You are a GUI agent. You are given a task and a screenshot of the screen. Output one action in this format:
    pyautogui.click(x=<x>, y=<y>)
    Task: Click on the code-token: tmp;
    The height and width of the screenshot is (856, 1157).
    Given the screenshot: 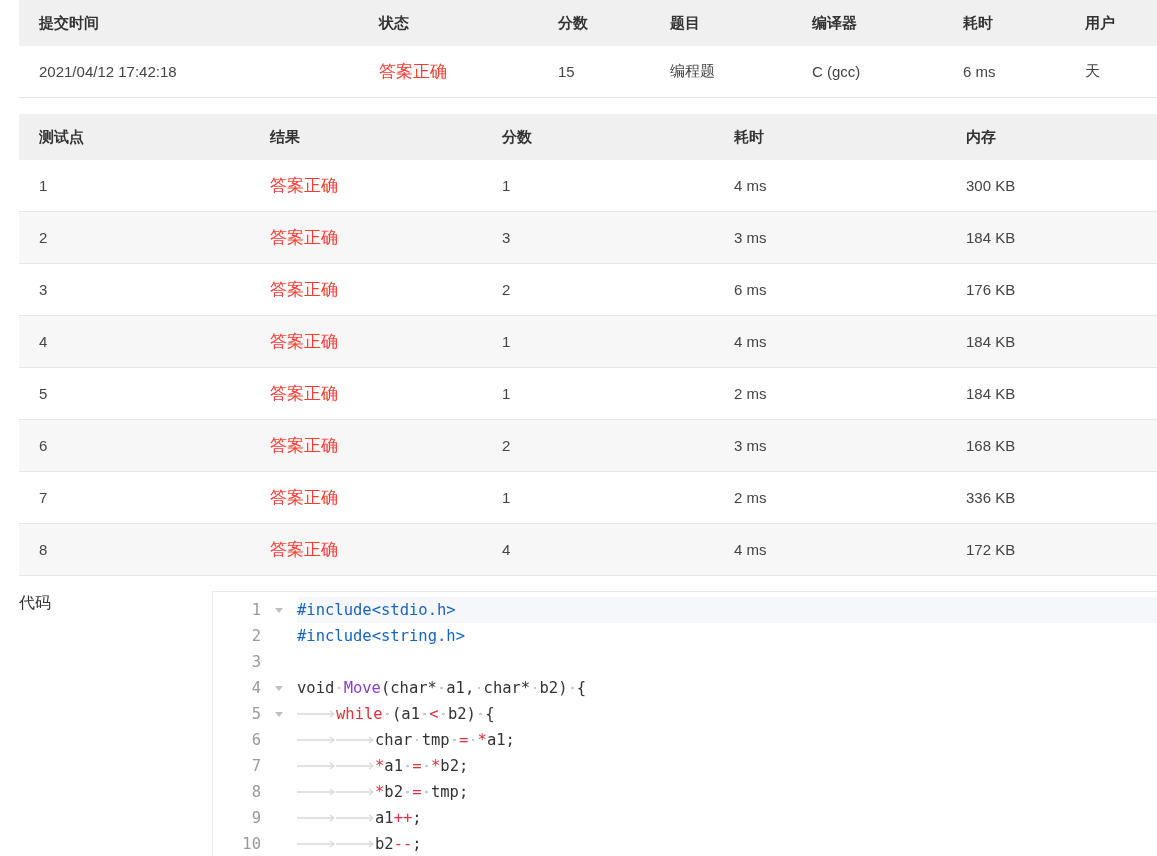 What is the action you would take?
    pyautogui.click(x=445, y=792)
    